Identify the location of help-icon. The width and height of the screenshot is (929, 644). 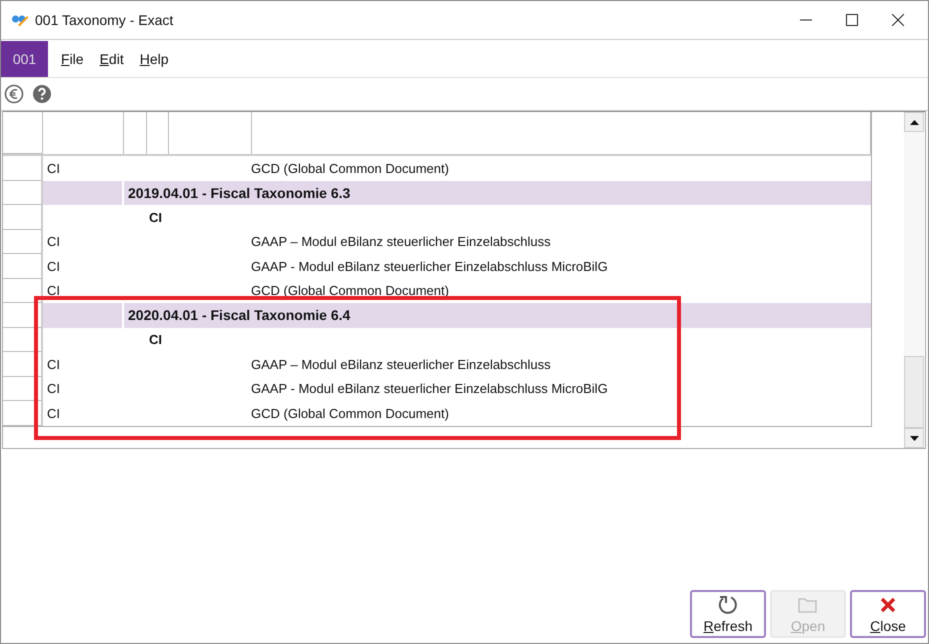
(42, 94).